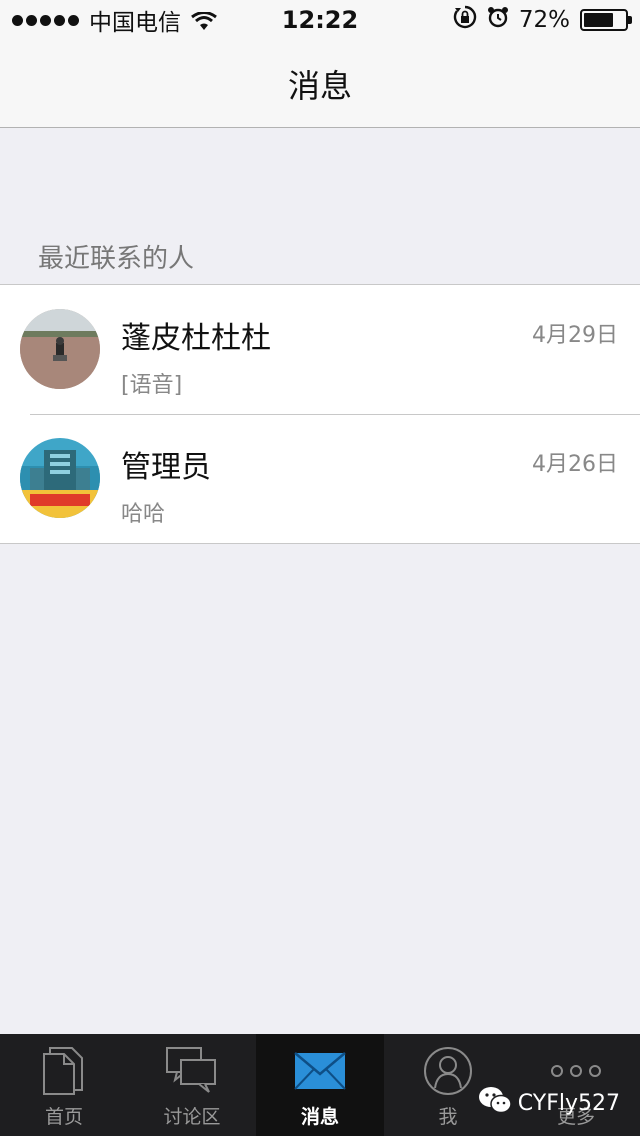 The width and height of the screenshot is (640, 1136). I want to click on carrier-name: 中国电信, so click(135, 23).